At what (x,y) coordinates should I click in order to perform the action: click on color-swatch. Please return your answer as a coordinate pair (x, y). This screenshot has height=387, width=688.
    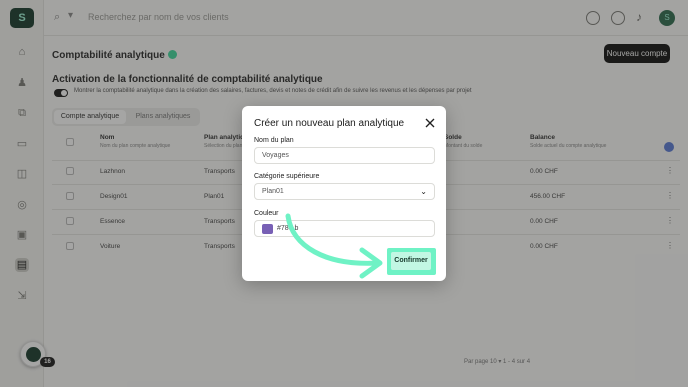
    Looking at the image, I should click on (267, 229).